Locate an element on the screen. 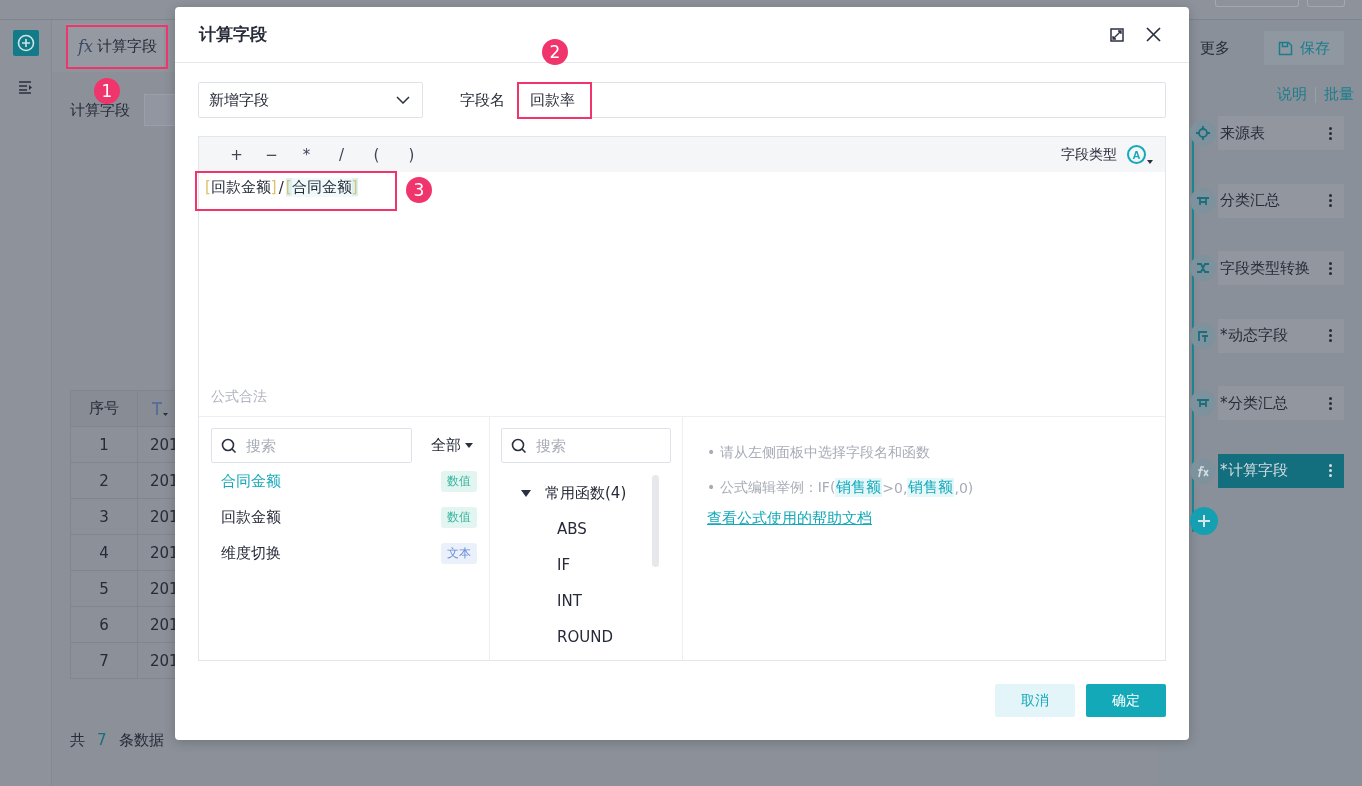 The width and height of the screenshot is (1362, 786). mode-select: 新增字段 is located at coordinates (310, 100).